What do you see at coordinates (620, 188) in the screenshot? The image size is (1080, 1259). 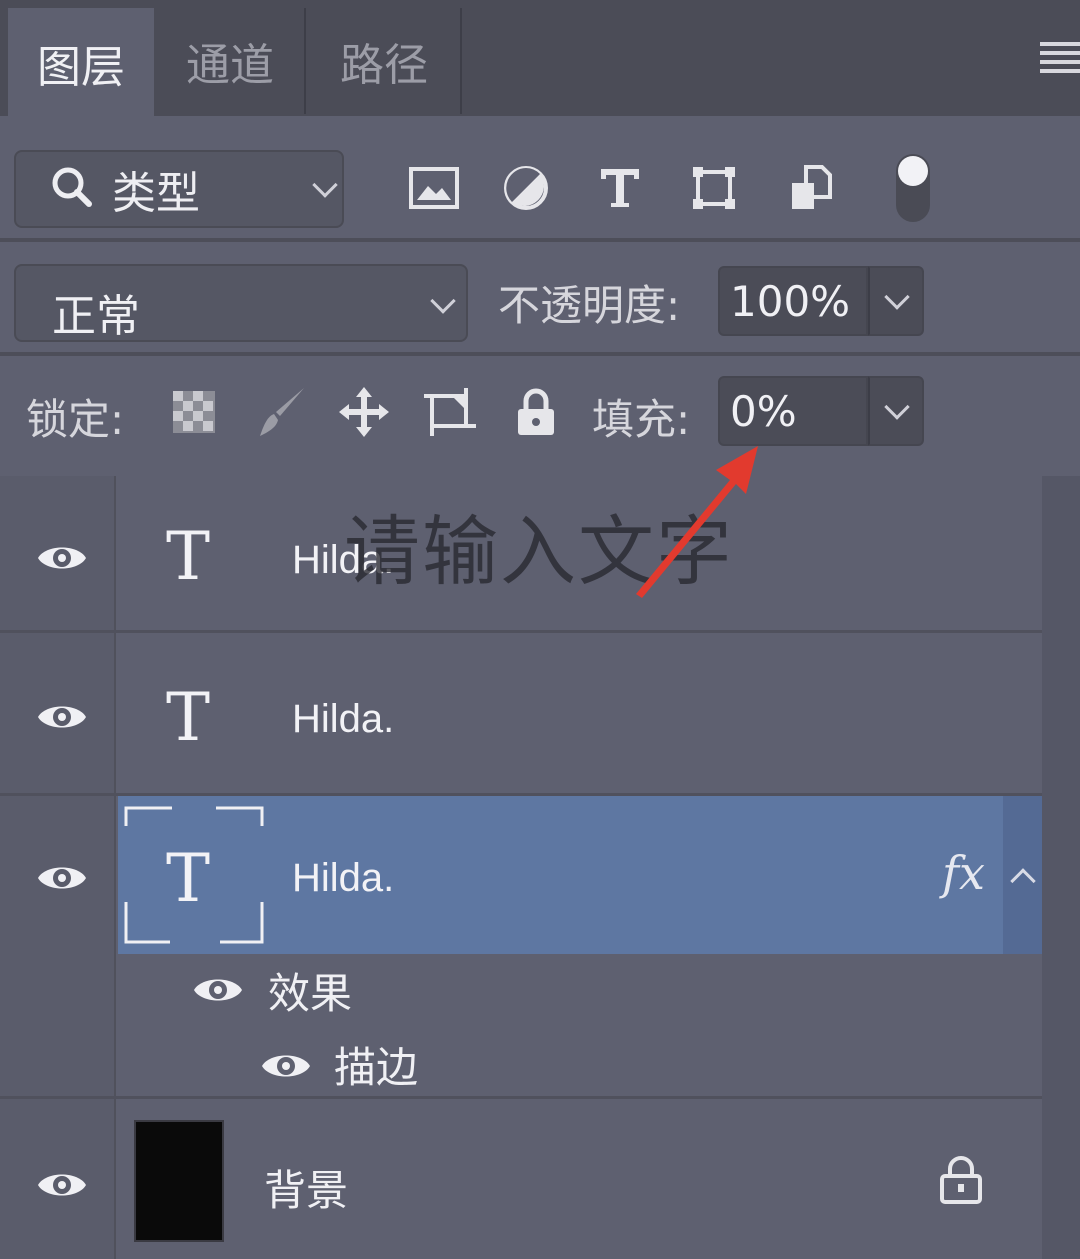 I see `type-filter-icon` at bounding box center [620, 188].